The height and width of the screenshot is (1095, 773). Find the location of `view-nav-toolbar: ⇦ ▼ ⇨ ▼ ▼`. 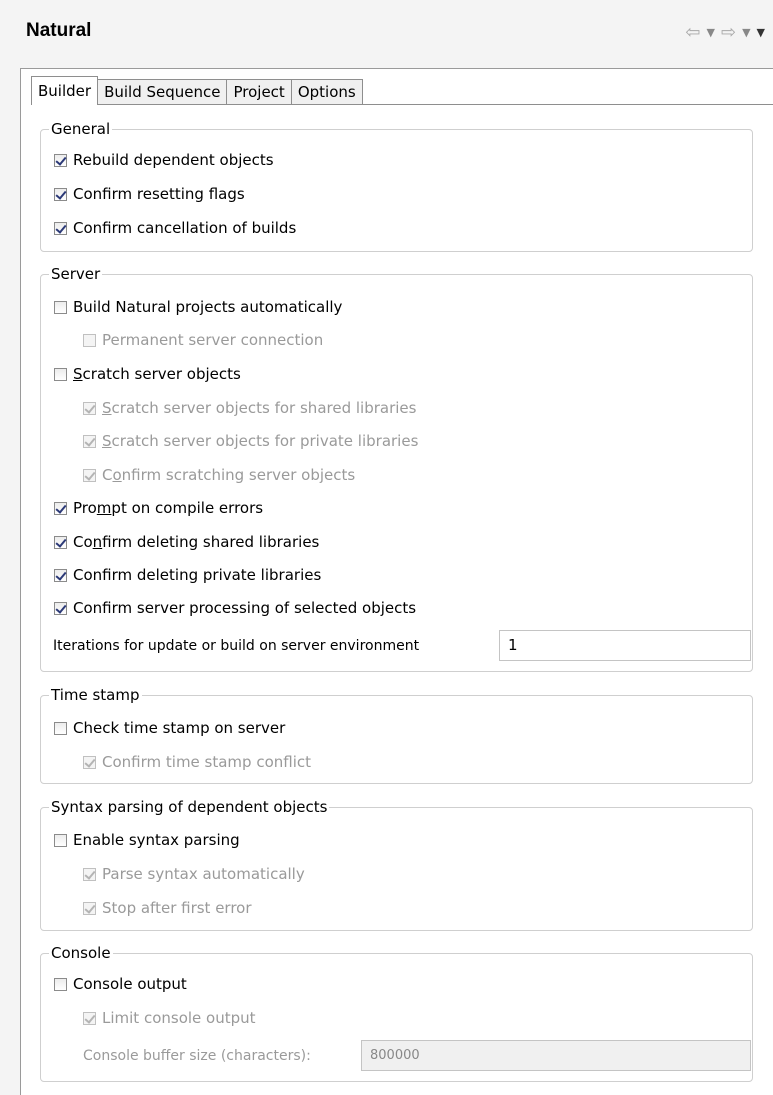

view-nav-toolbar: ⇦ ▼ ⇨ ▼ ▼ is located at coordinates (725, 32).